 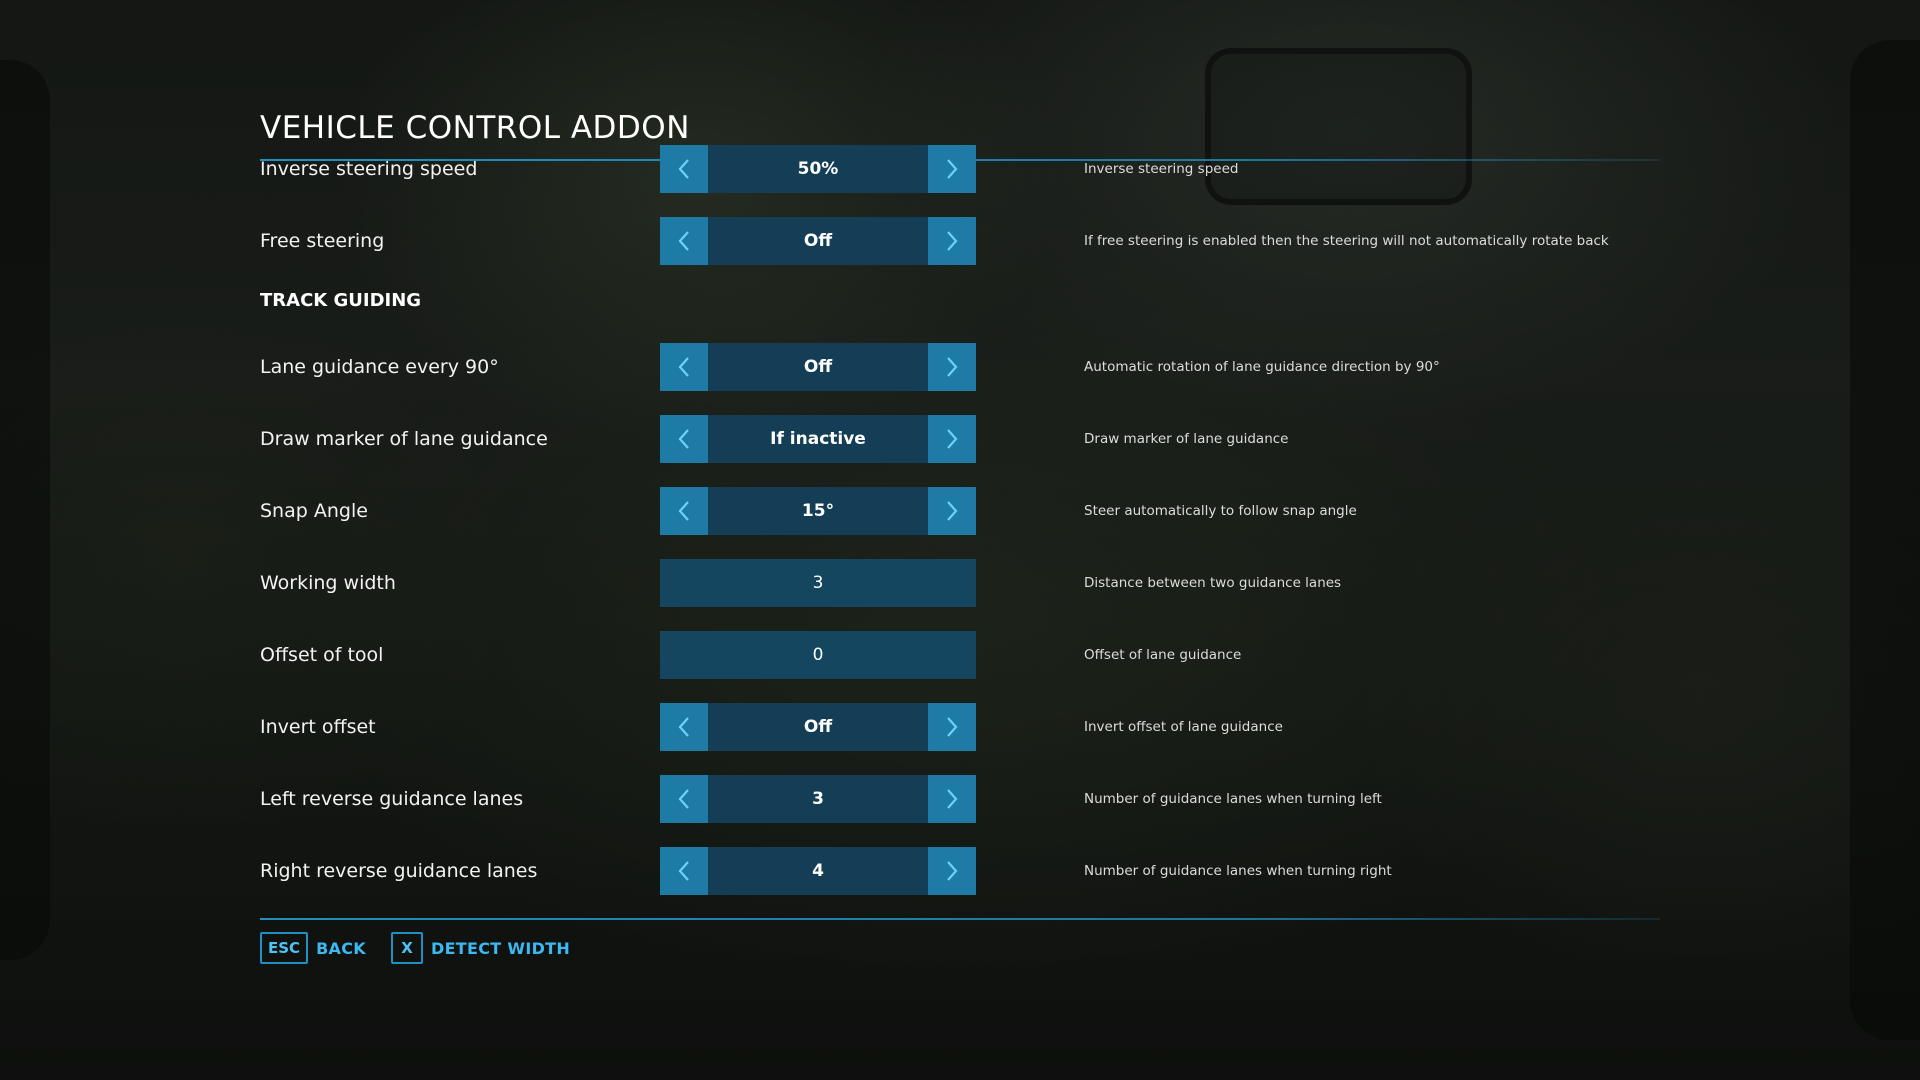 I want to click on option-selector: 3, so click(x=818, y=799).